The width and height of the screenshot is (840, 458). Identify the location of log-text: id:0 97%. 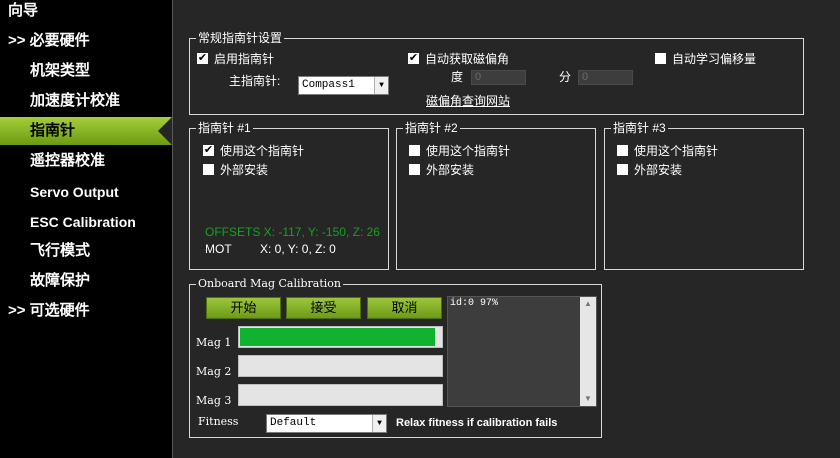
(474, 303).